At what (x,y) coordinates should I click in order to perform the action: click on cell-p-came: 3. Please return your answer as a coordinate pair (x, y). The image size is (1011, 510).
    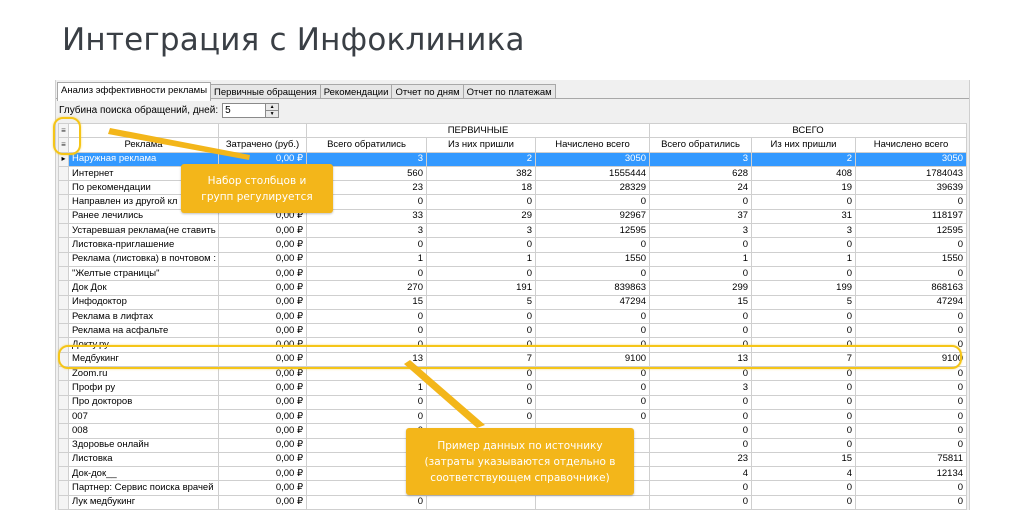
    Looking at the image, I should click on (481, 231).